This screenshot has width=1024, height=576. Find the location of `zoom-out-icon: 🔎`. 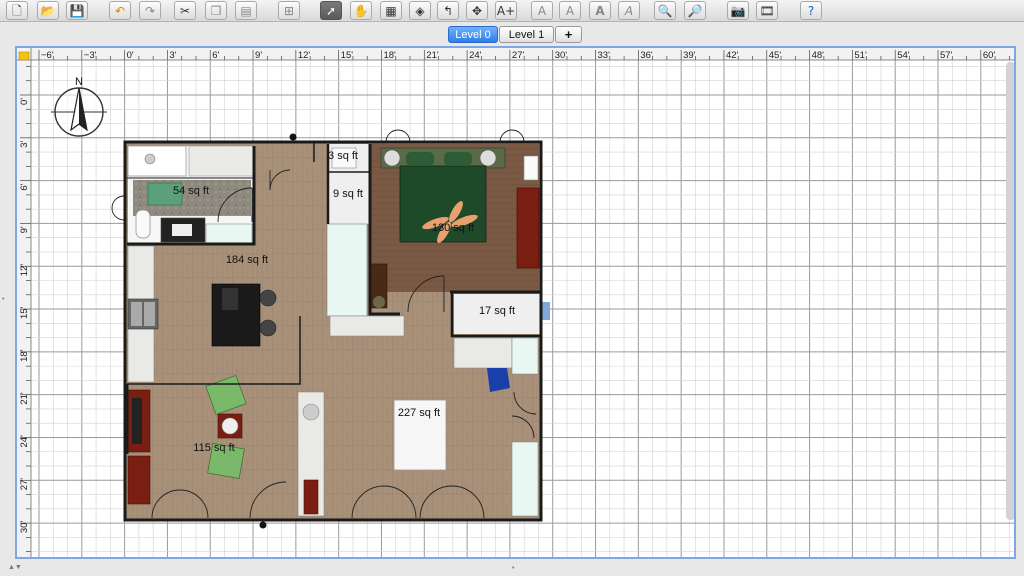

zoom-out-icon: 🔎 is located at coordinates (695, 10).